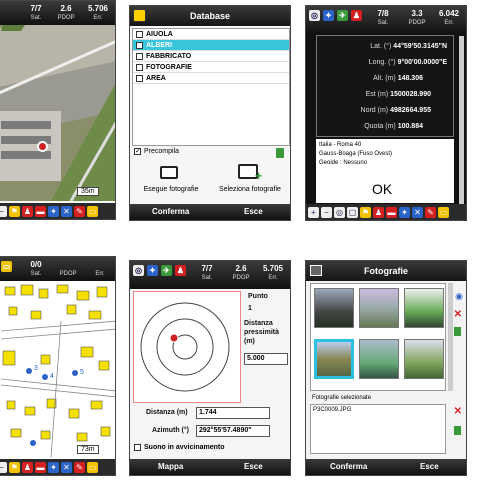 The image size is (480, 480). Describe the element at coordinates (233, 413) in the screenshot. I see `distance-input: 1.744` at that location.